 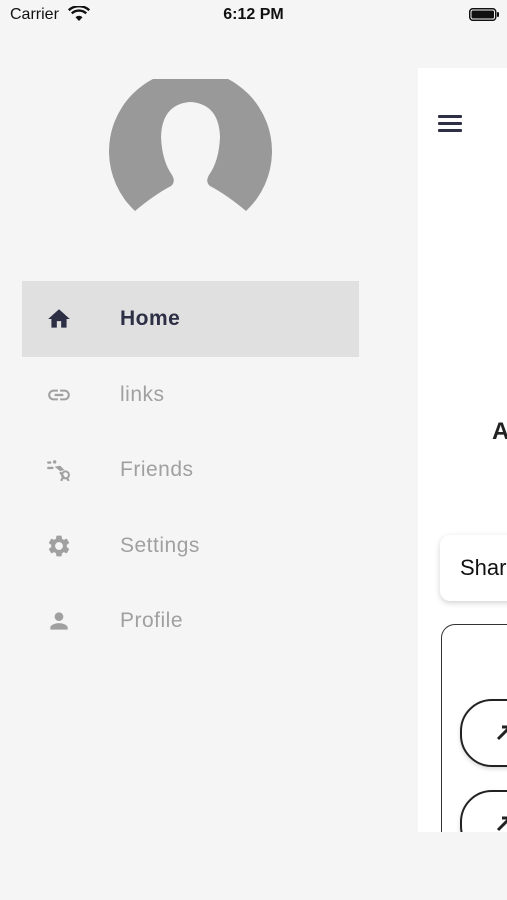 I want to click on hamburger-menu-icon, so click(x=450, y=124).